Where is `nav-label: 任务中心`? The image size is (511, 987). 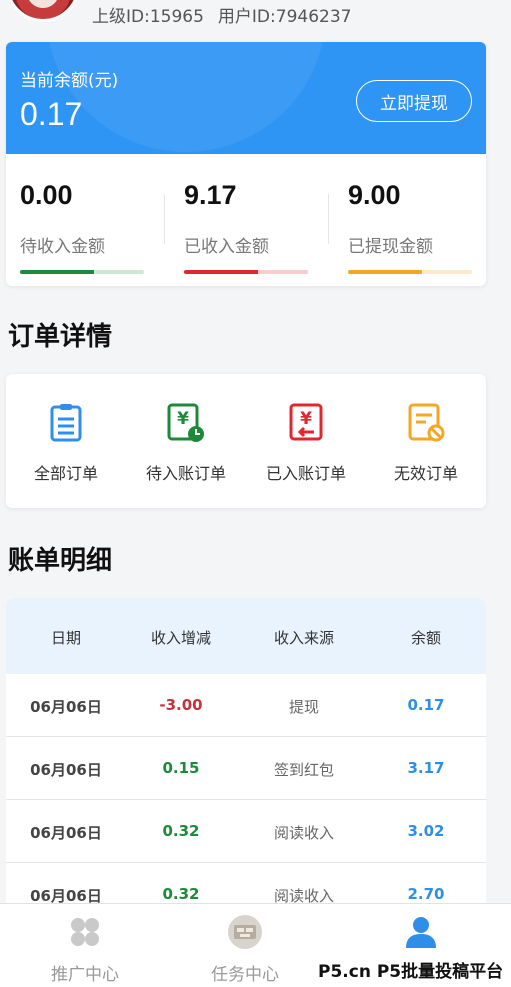
nav-label: 任务中心 is located at coordinates (245, 975).